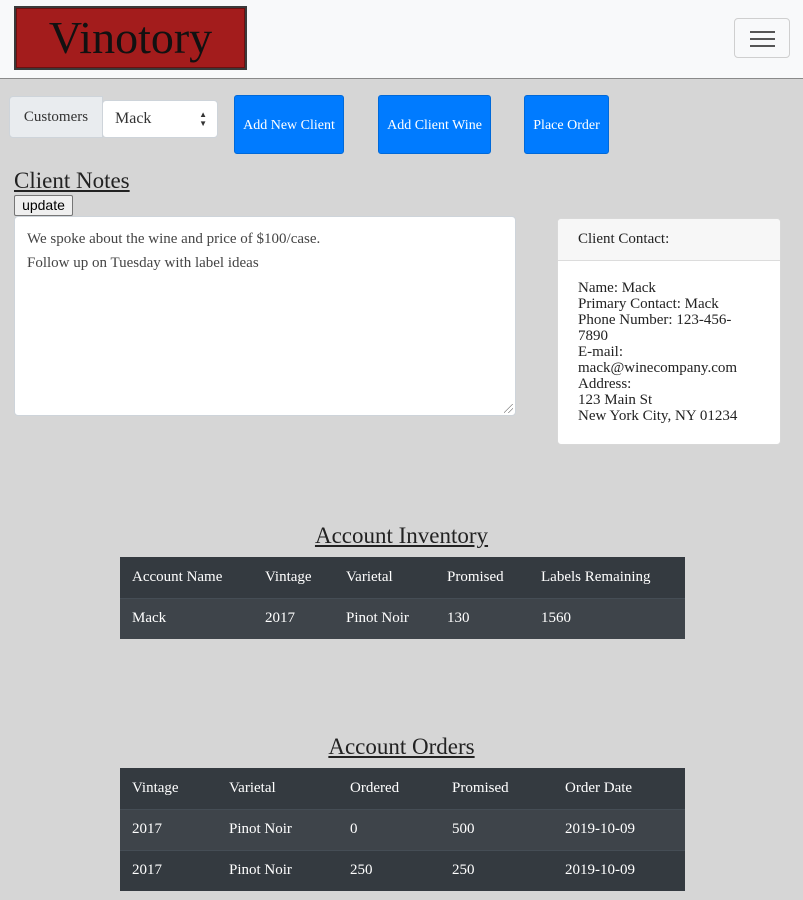  I want to click on contact-primary: Primary Contact: Mack, so click(648, 304).